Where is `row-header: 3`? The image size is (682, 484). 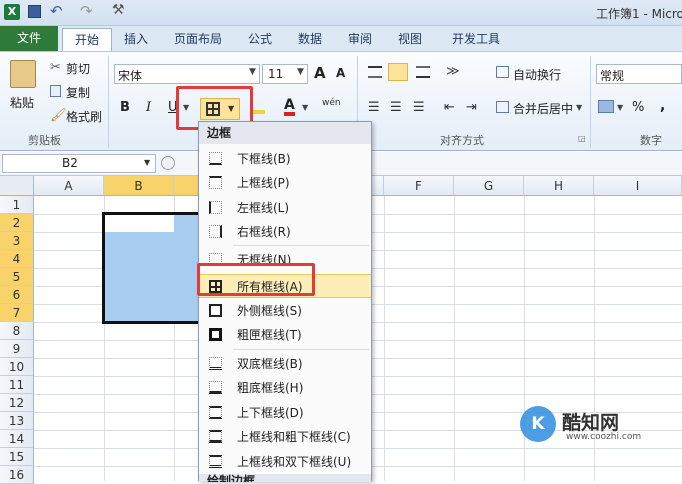
row-header: 3 is located at coordinates (17, 241).